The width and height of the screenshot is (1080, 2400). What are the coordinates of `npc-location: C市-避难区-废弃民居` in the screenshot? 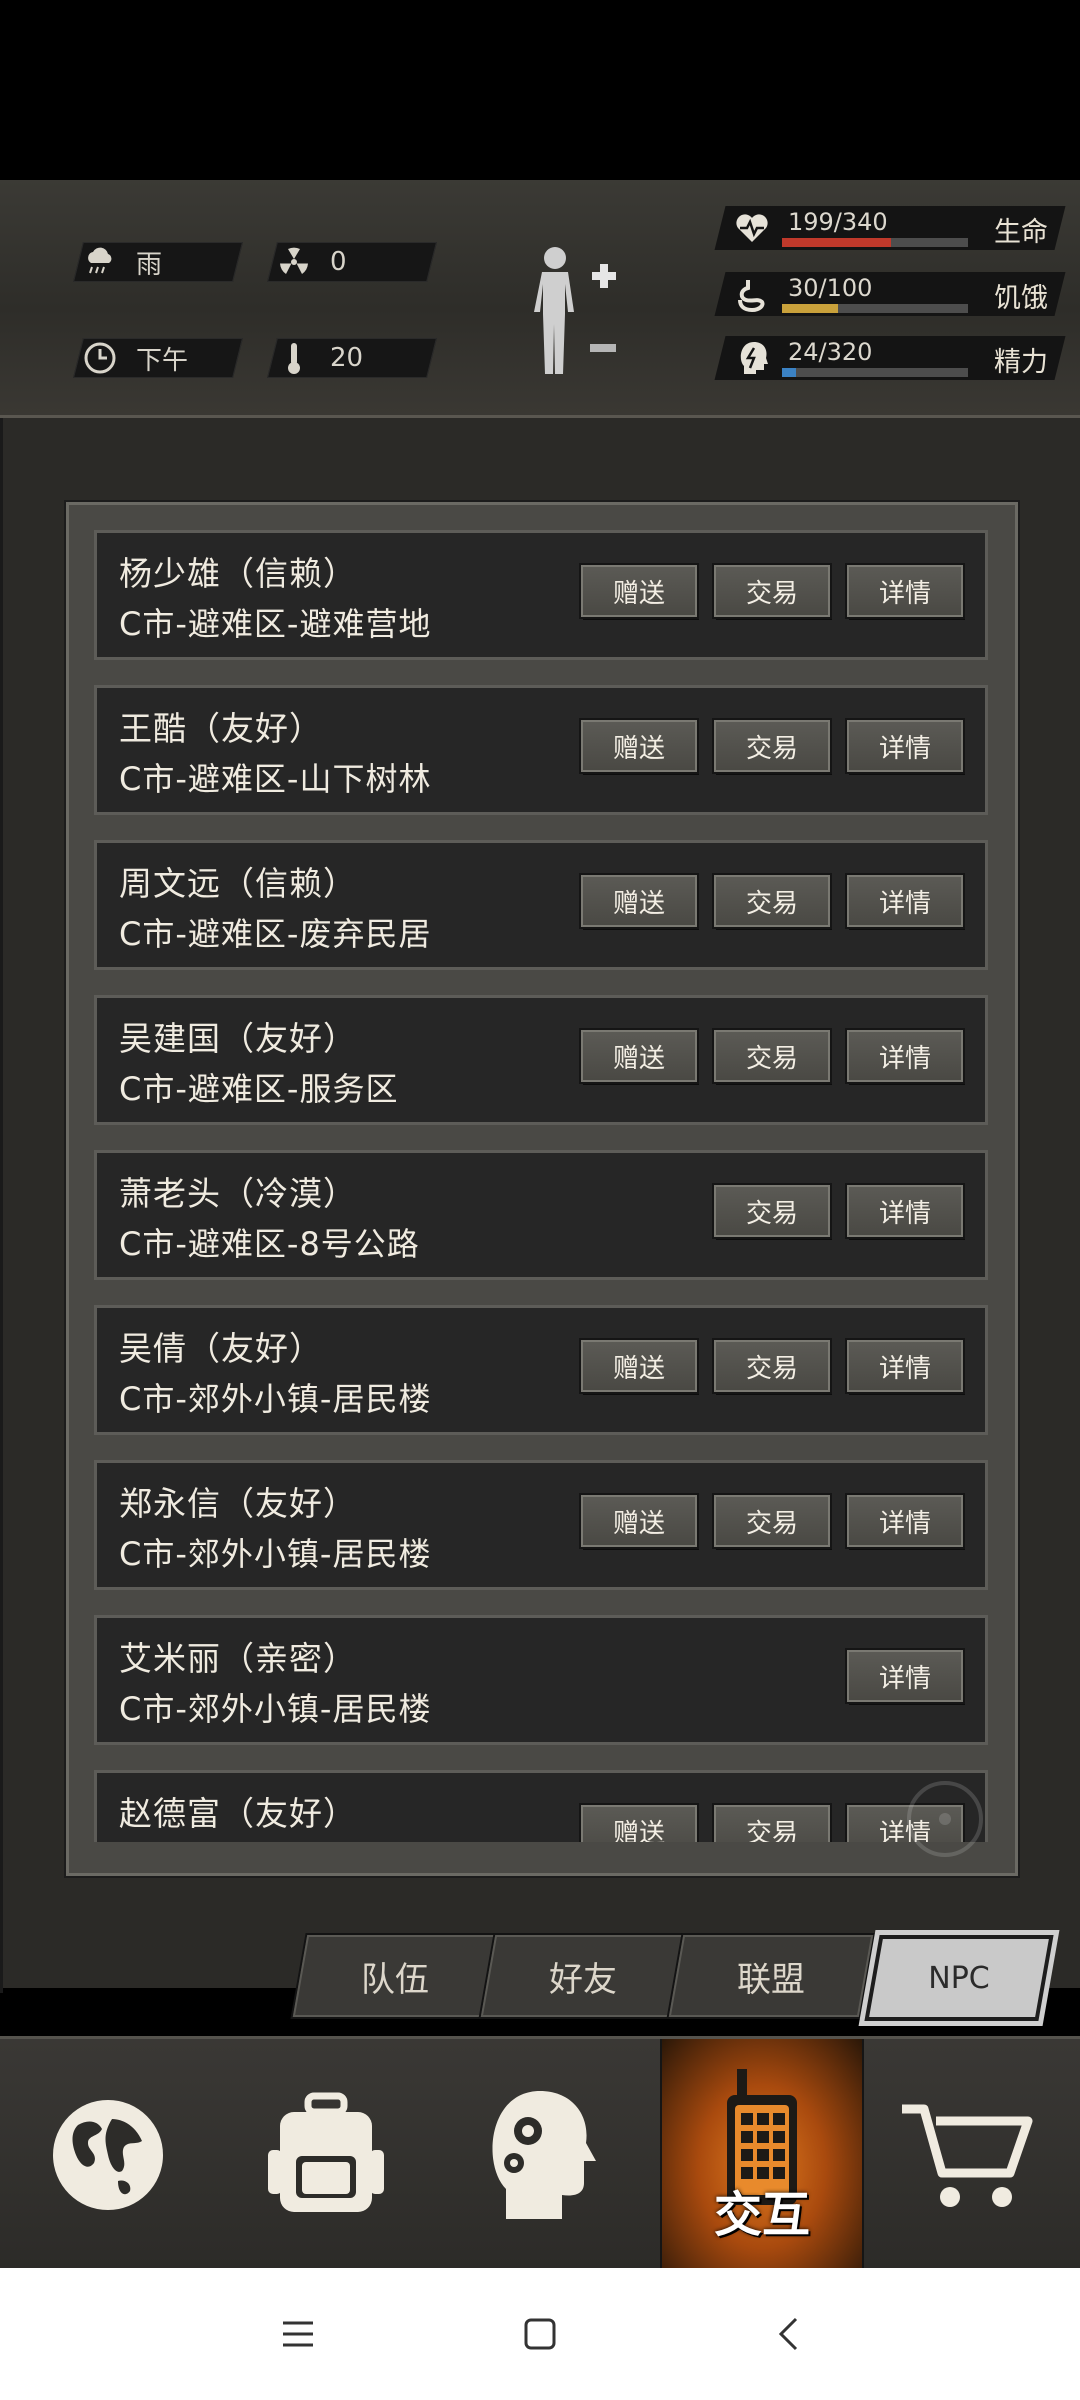 It's located at (275, 934).